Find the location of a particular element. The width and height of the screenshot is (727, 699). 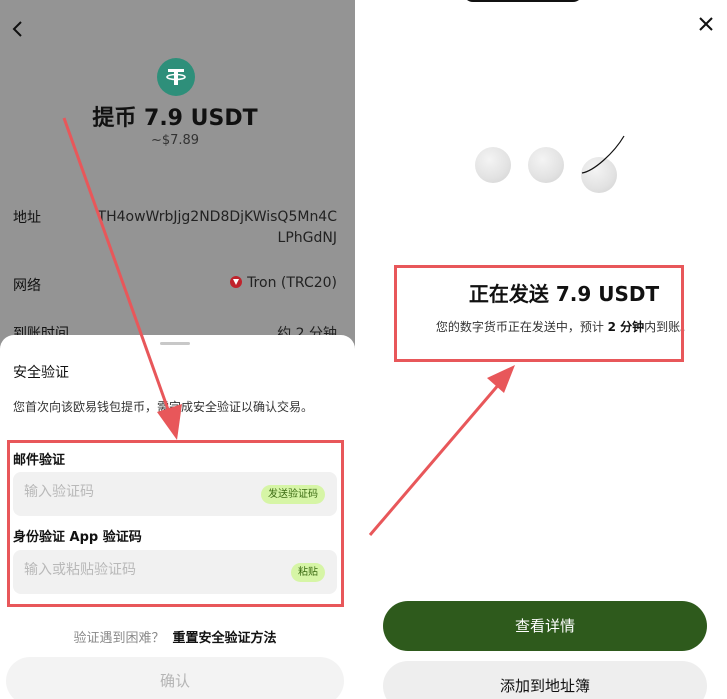

network-label: 网络 is located at coordinates (27, 286).